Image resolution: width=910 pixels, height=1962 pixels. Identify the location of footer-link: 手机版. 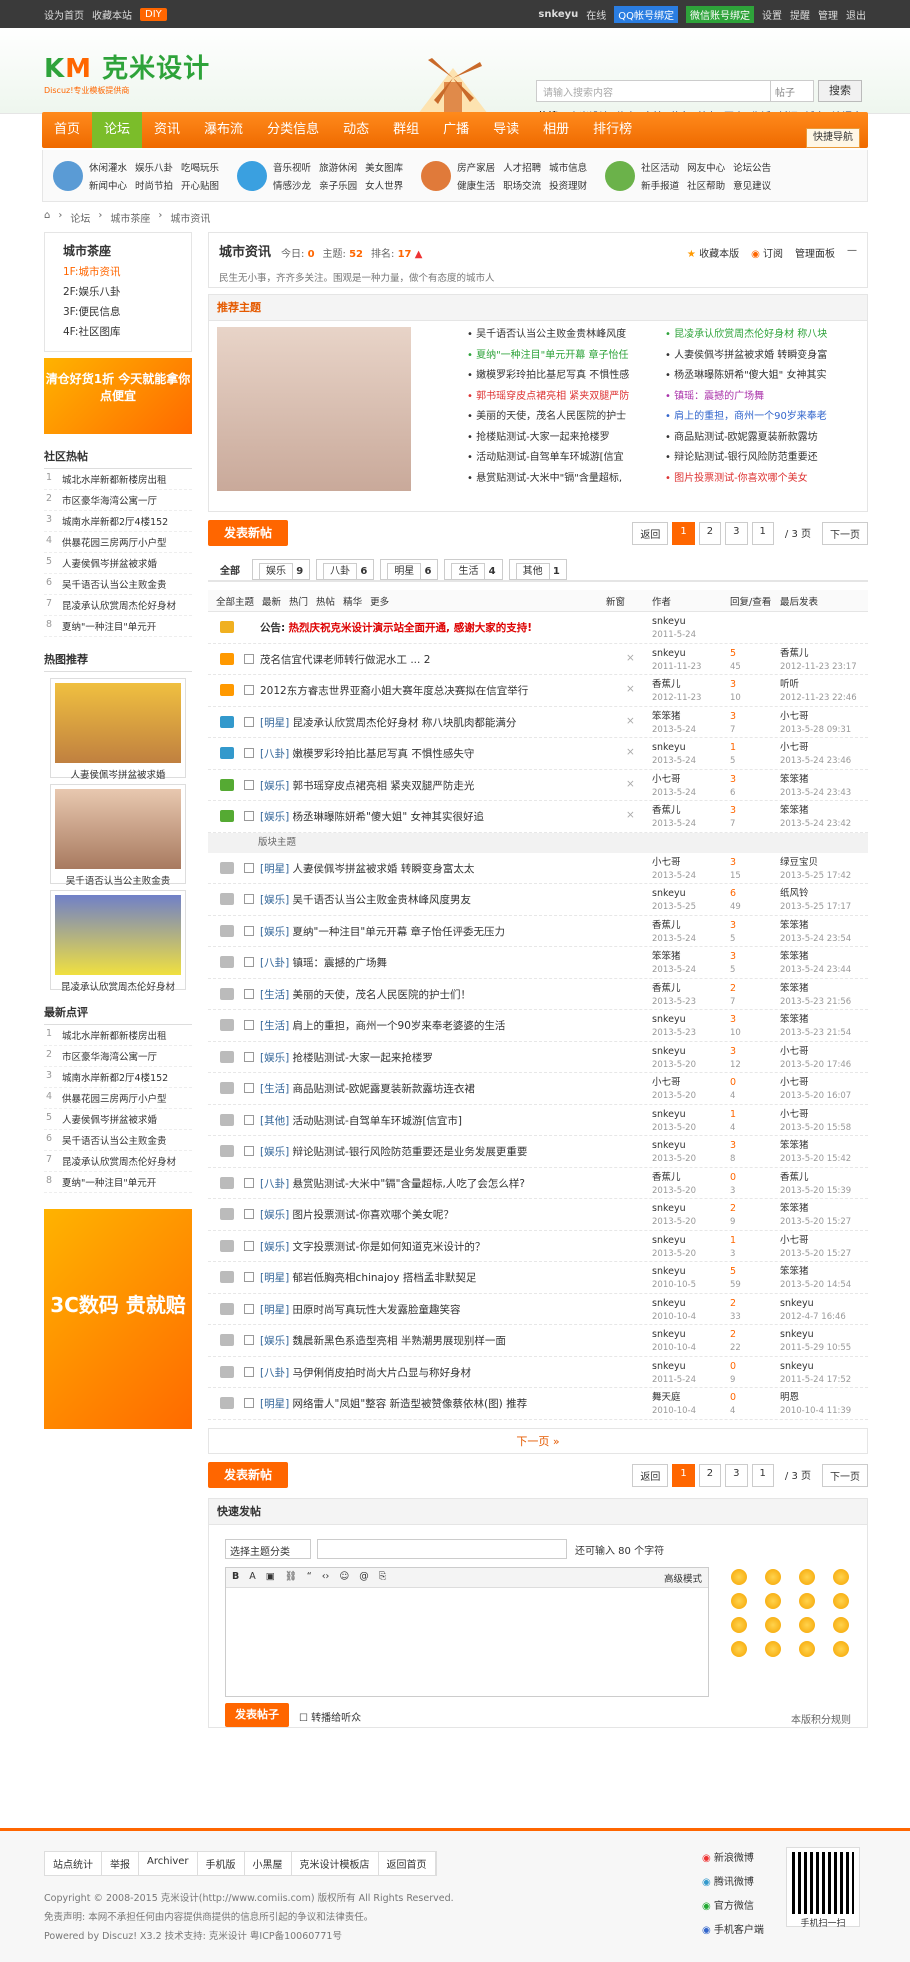
(221, 1863).